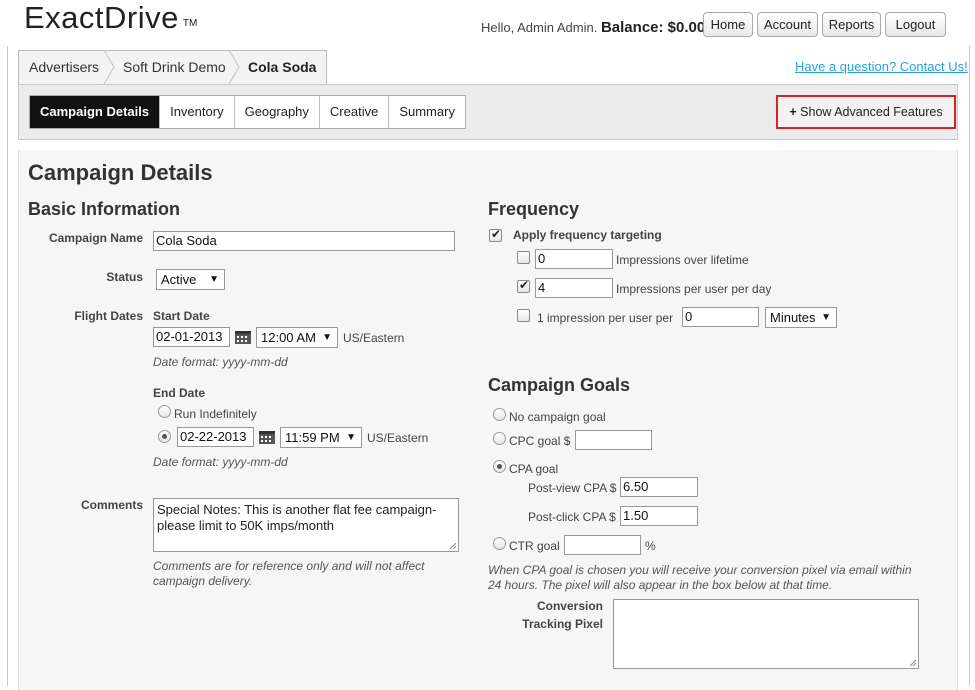 This screenshot has width=975, height=690. I want to click on start-time-value: 12:00 AM, so click(288, 337).